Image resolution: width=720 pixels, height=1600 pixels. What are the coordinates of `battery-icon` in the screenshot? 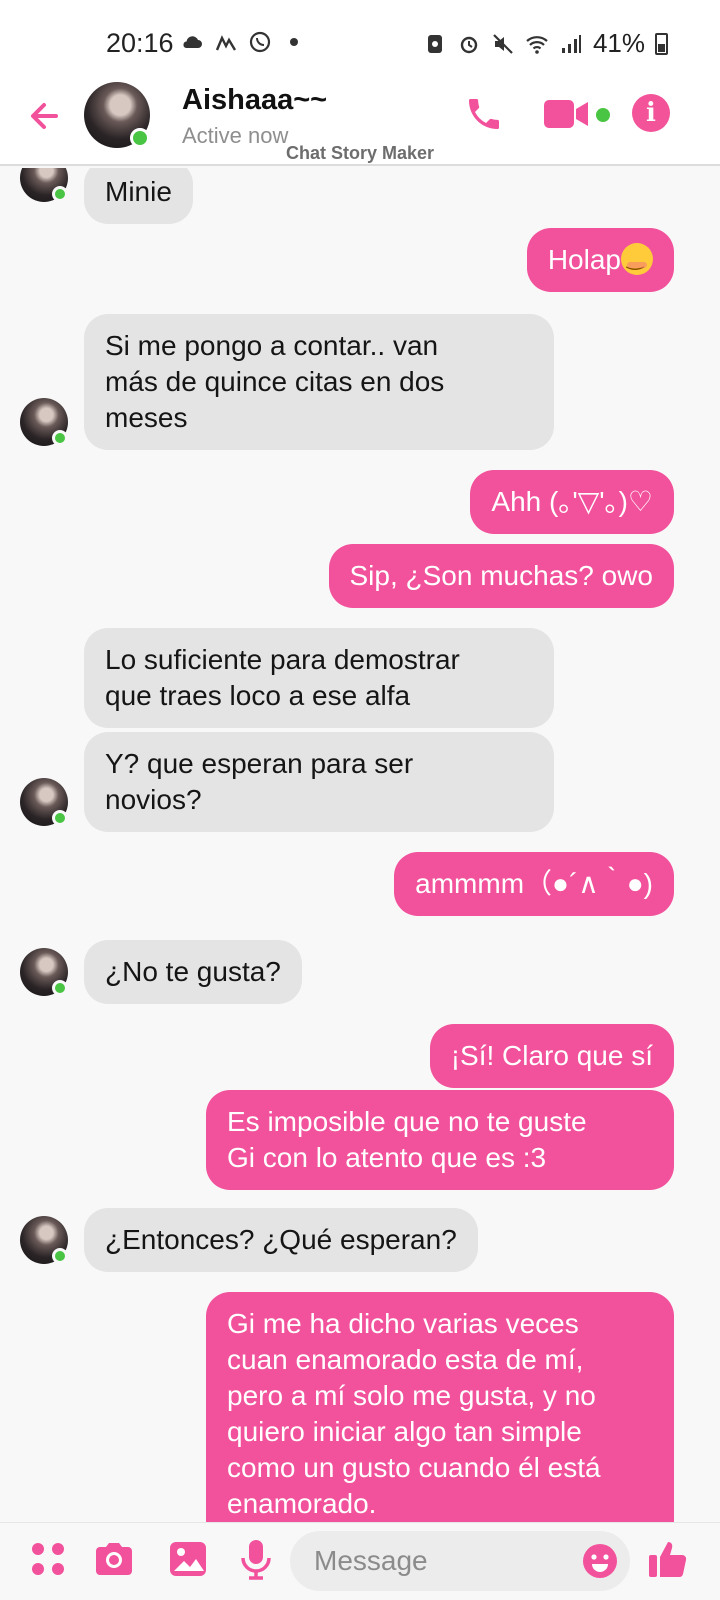 It's located at (661, 43).